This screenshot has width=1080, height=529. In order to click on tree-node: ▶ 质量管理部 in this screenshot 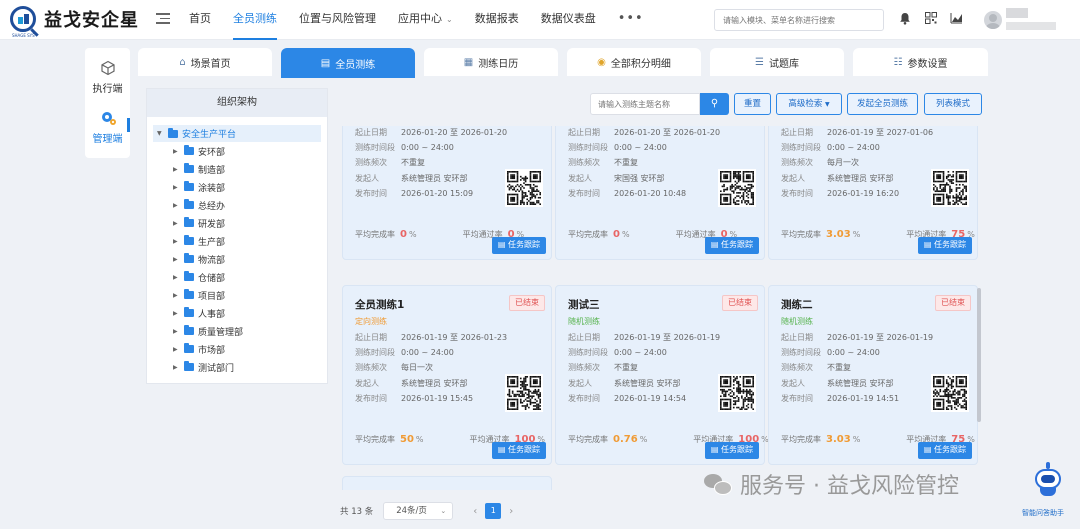, I will do `click(237, 331)`.